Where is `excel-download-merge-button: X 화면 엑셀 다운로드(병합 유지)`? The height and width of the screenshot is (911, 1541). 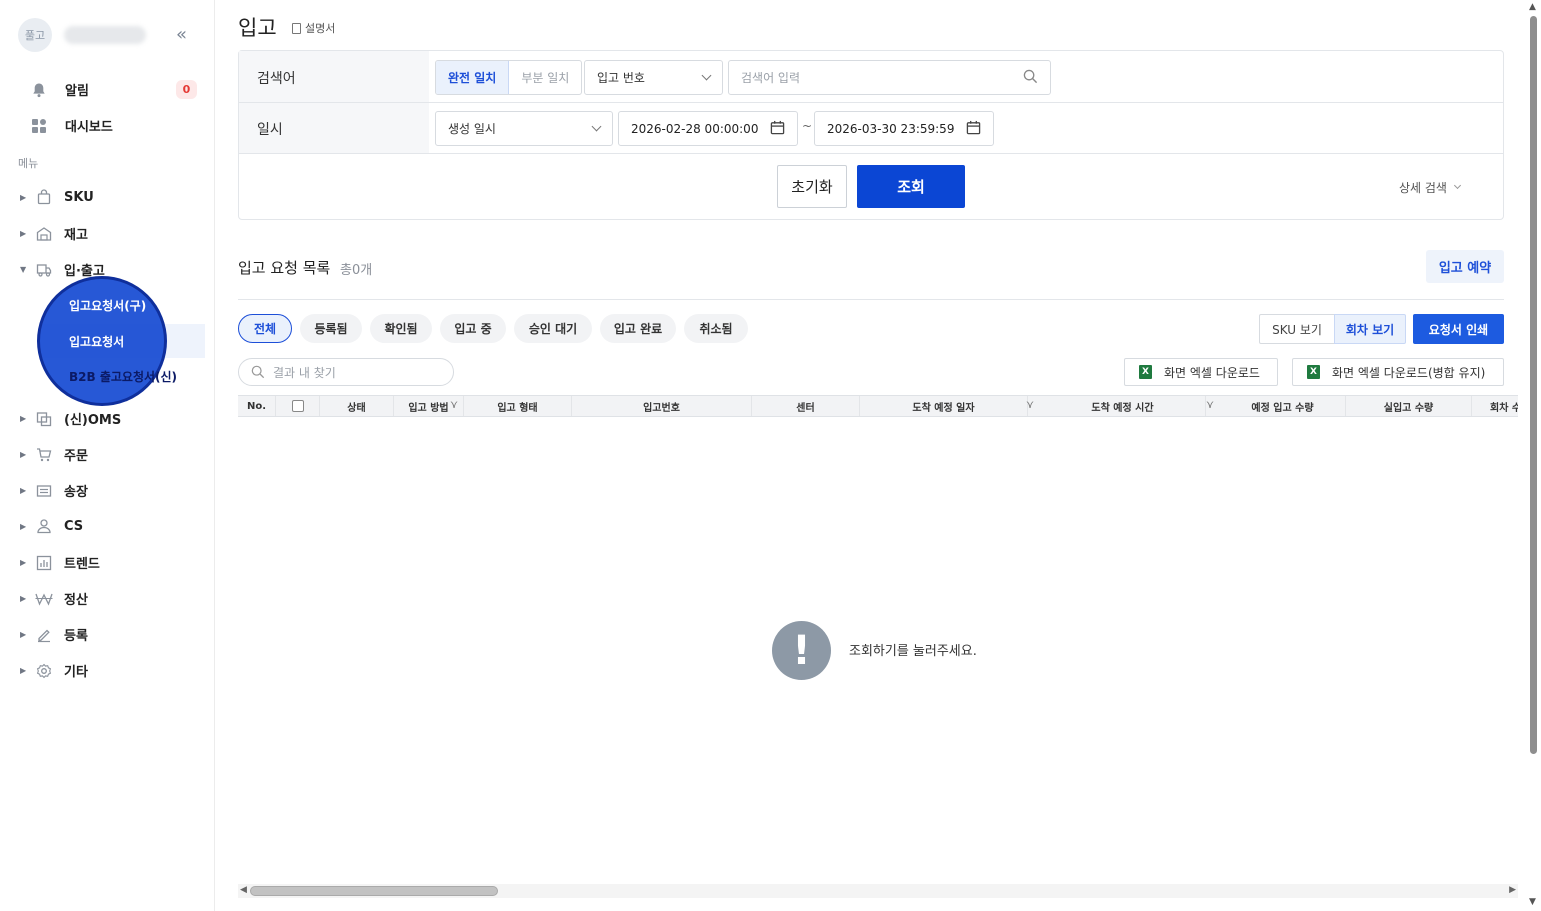
excel-download-merge-button: X 화면 엑셀 다운로드(병합 유지) is located at coordinates (1398, 372).